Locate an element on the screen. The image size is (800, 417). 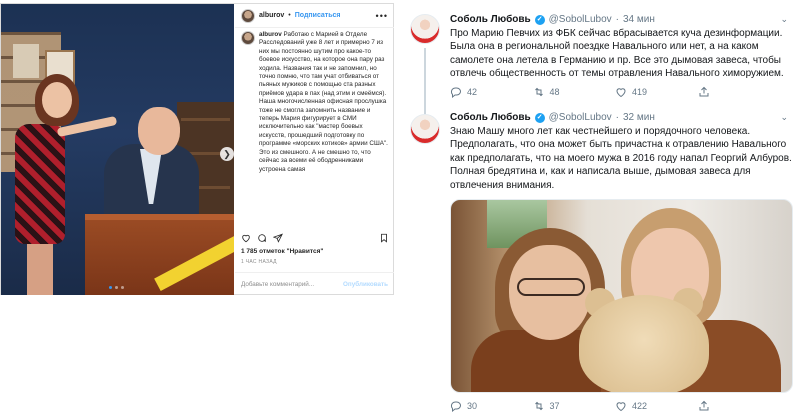
tweet-time: 34 мин is located at coordinates (639, 19).